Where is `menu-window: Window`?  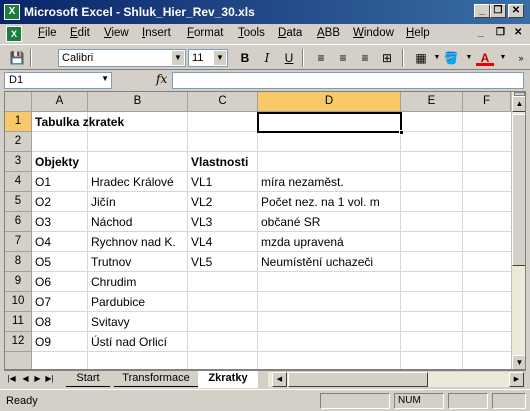
menu-window: Window is located at coordinates (373, 33).